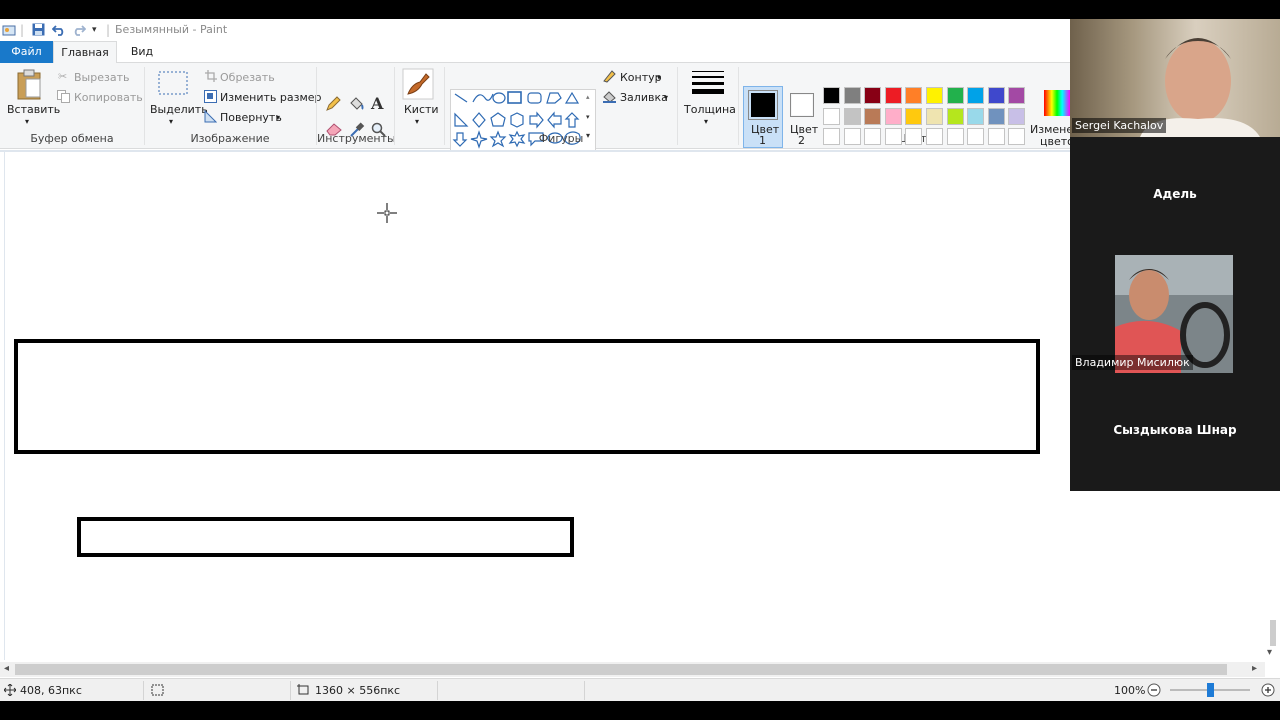 This screenshot has height=720, width=1280. Describe the element at coordinates (588, 97) in the screenshot. I see `shapes-scroll-up-icon: ▴` at that location.